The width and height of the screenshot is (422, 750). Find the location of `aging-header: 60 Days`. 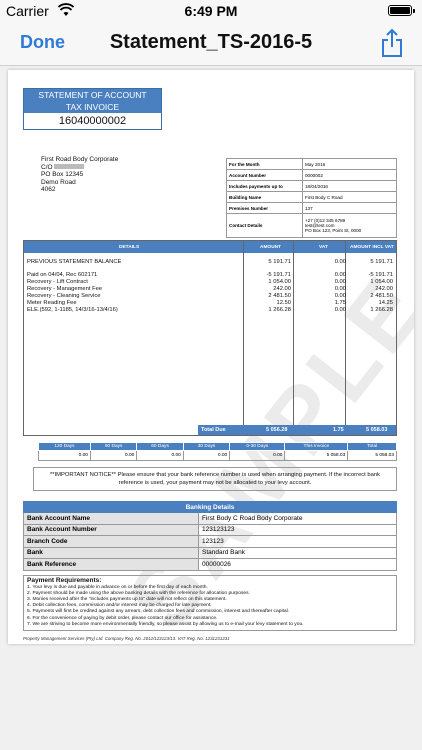

aging-header: 60 Days is located at coordinates (160, 446).